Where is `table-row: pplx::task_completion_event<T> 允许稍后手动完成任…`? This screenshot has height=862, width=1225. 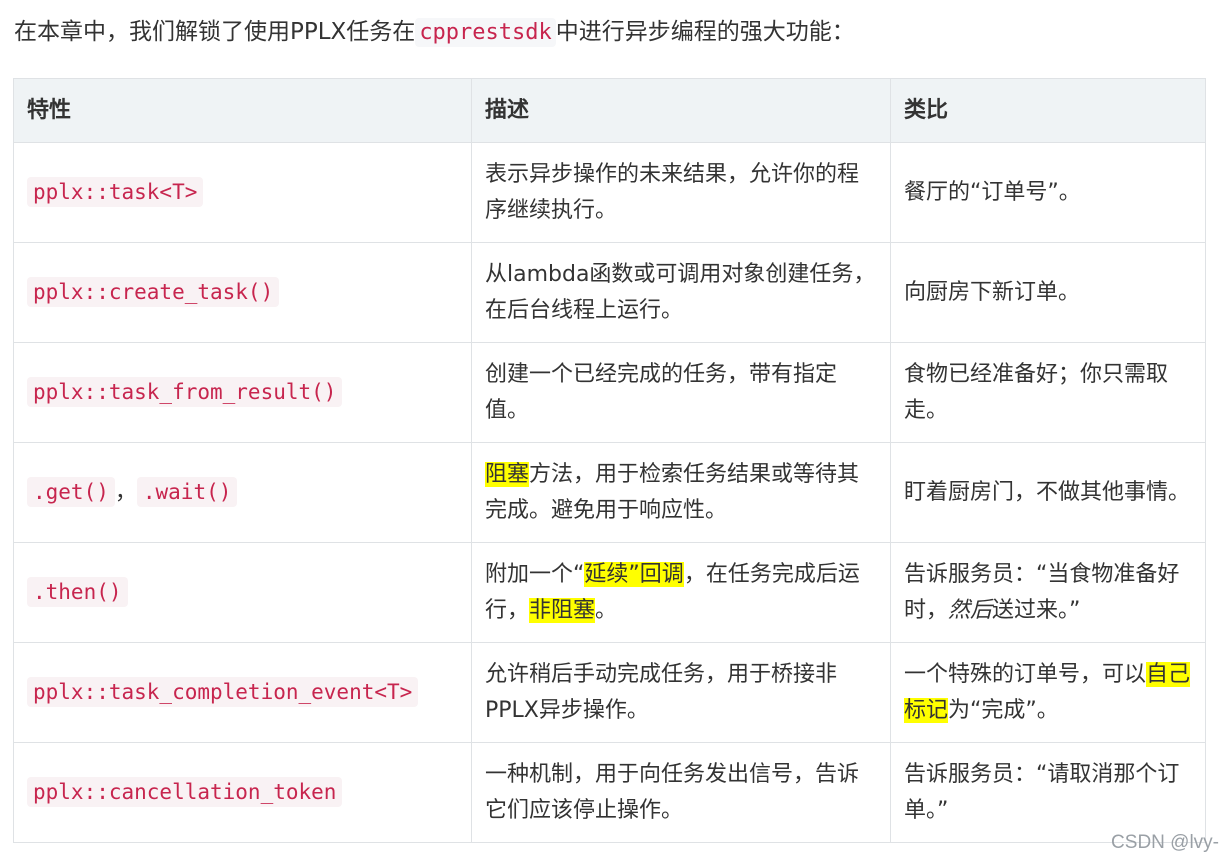
table-row: pplx::task_completion_event<T> 允许稍后手动完成任… is located at coordinates (609, 692).